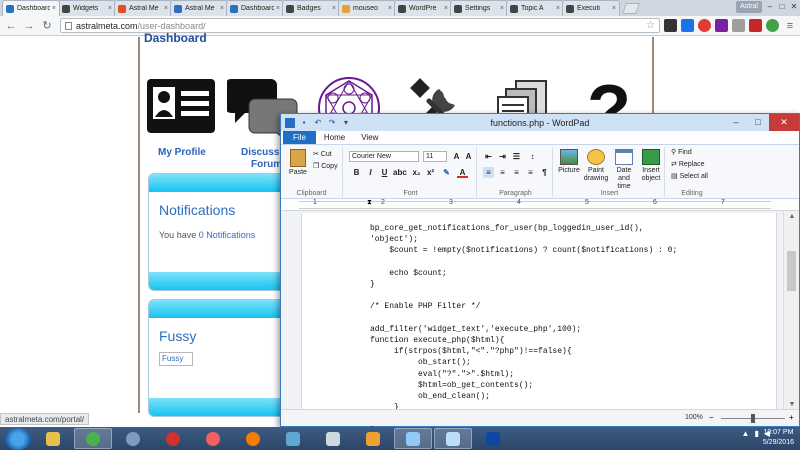  Describe the element at coordinates (493, 438) in the screenshot. I see `taskbar-photoshop-button` at that location.